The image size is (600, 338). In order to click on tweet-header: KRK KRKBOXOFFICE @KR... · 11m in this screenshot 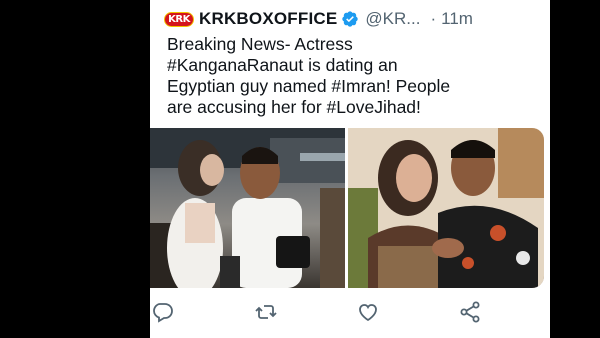, I will do `click(352, 19)`.